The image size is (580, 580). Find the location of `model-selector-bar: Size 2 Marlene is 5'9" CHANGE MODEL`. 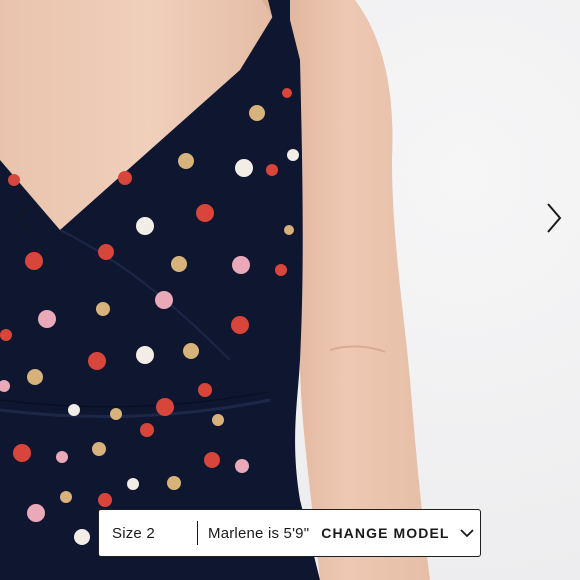

model-selector-bar: Size 2 Marlene is 5'9" CHANGE MODEL is located at coordinates (289, 533).